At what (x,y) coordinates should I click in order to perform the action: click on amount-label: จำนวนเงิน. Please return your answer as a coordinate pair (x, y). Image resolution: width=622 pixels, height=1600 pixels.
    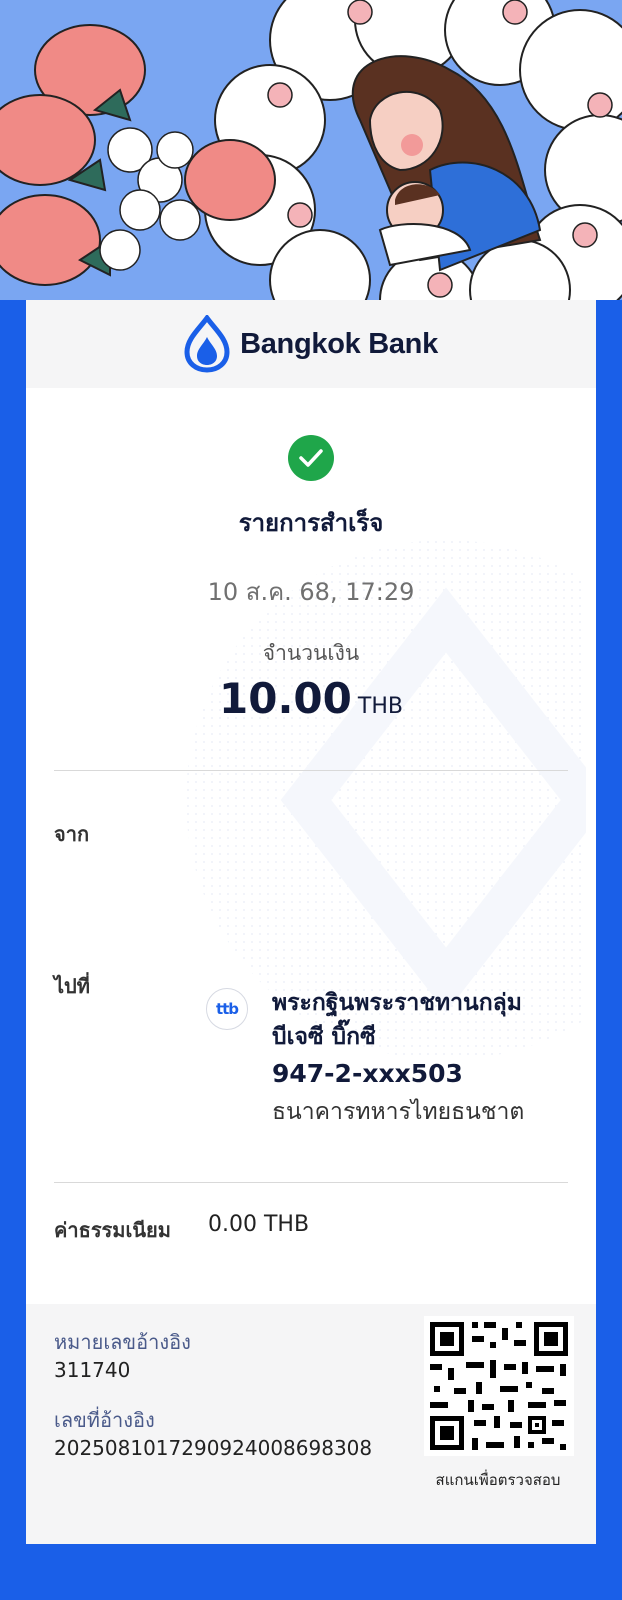
    Looking at the image, I should click on (311, 653).